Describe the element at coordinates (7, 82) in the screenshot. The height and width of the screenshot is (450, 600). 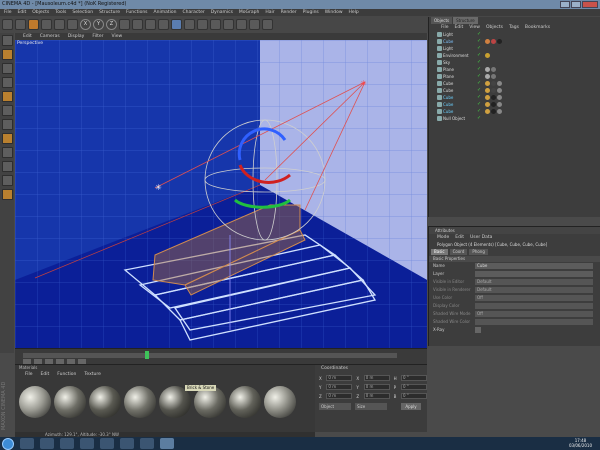
I see `texture-mode-icon` at that location.